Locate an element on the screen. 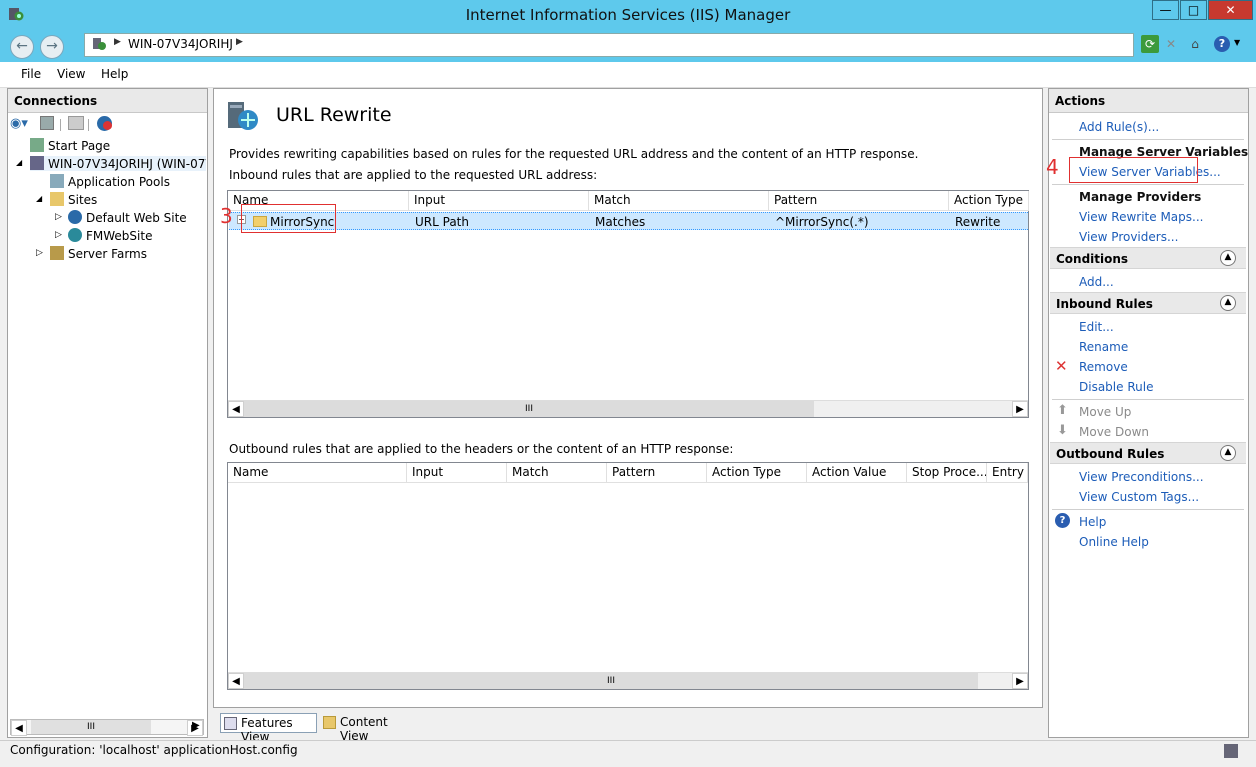 The image size is (1256, 767). help-link: Help is located at coordinates (1092, 522).